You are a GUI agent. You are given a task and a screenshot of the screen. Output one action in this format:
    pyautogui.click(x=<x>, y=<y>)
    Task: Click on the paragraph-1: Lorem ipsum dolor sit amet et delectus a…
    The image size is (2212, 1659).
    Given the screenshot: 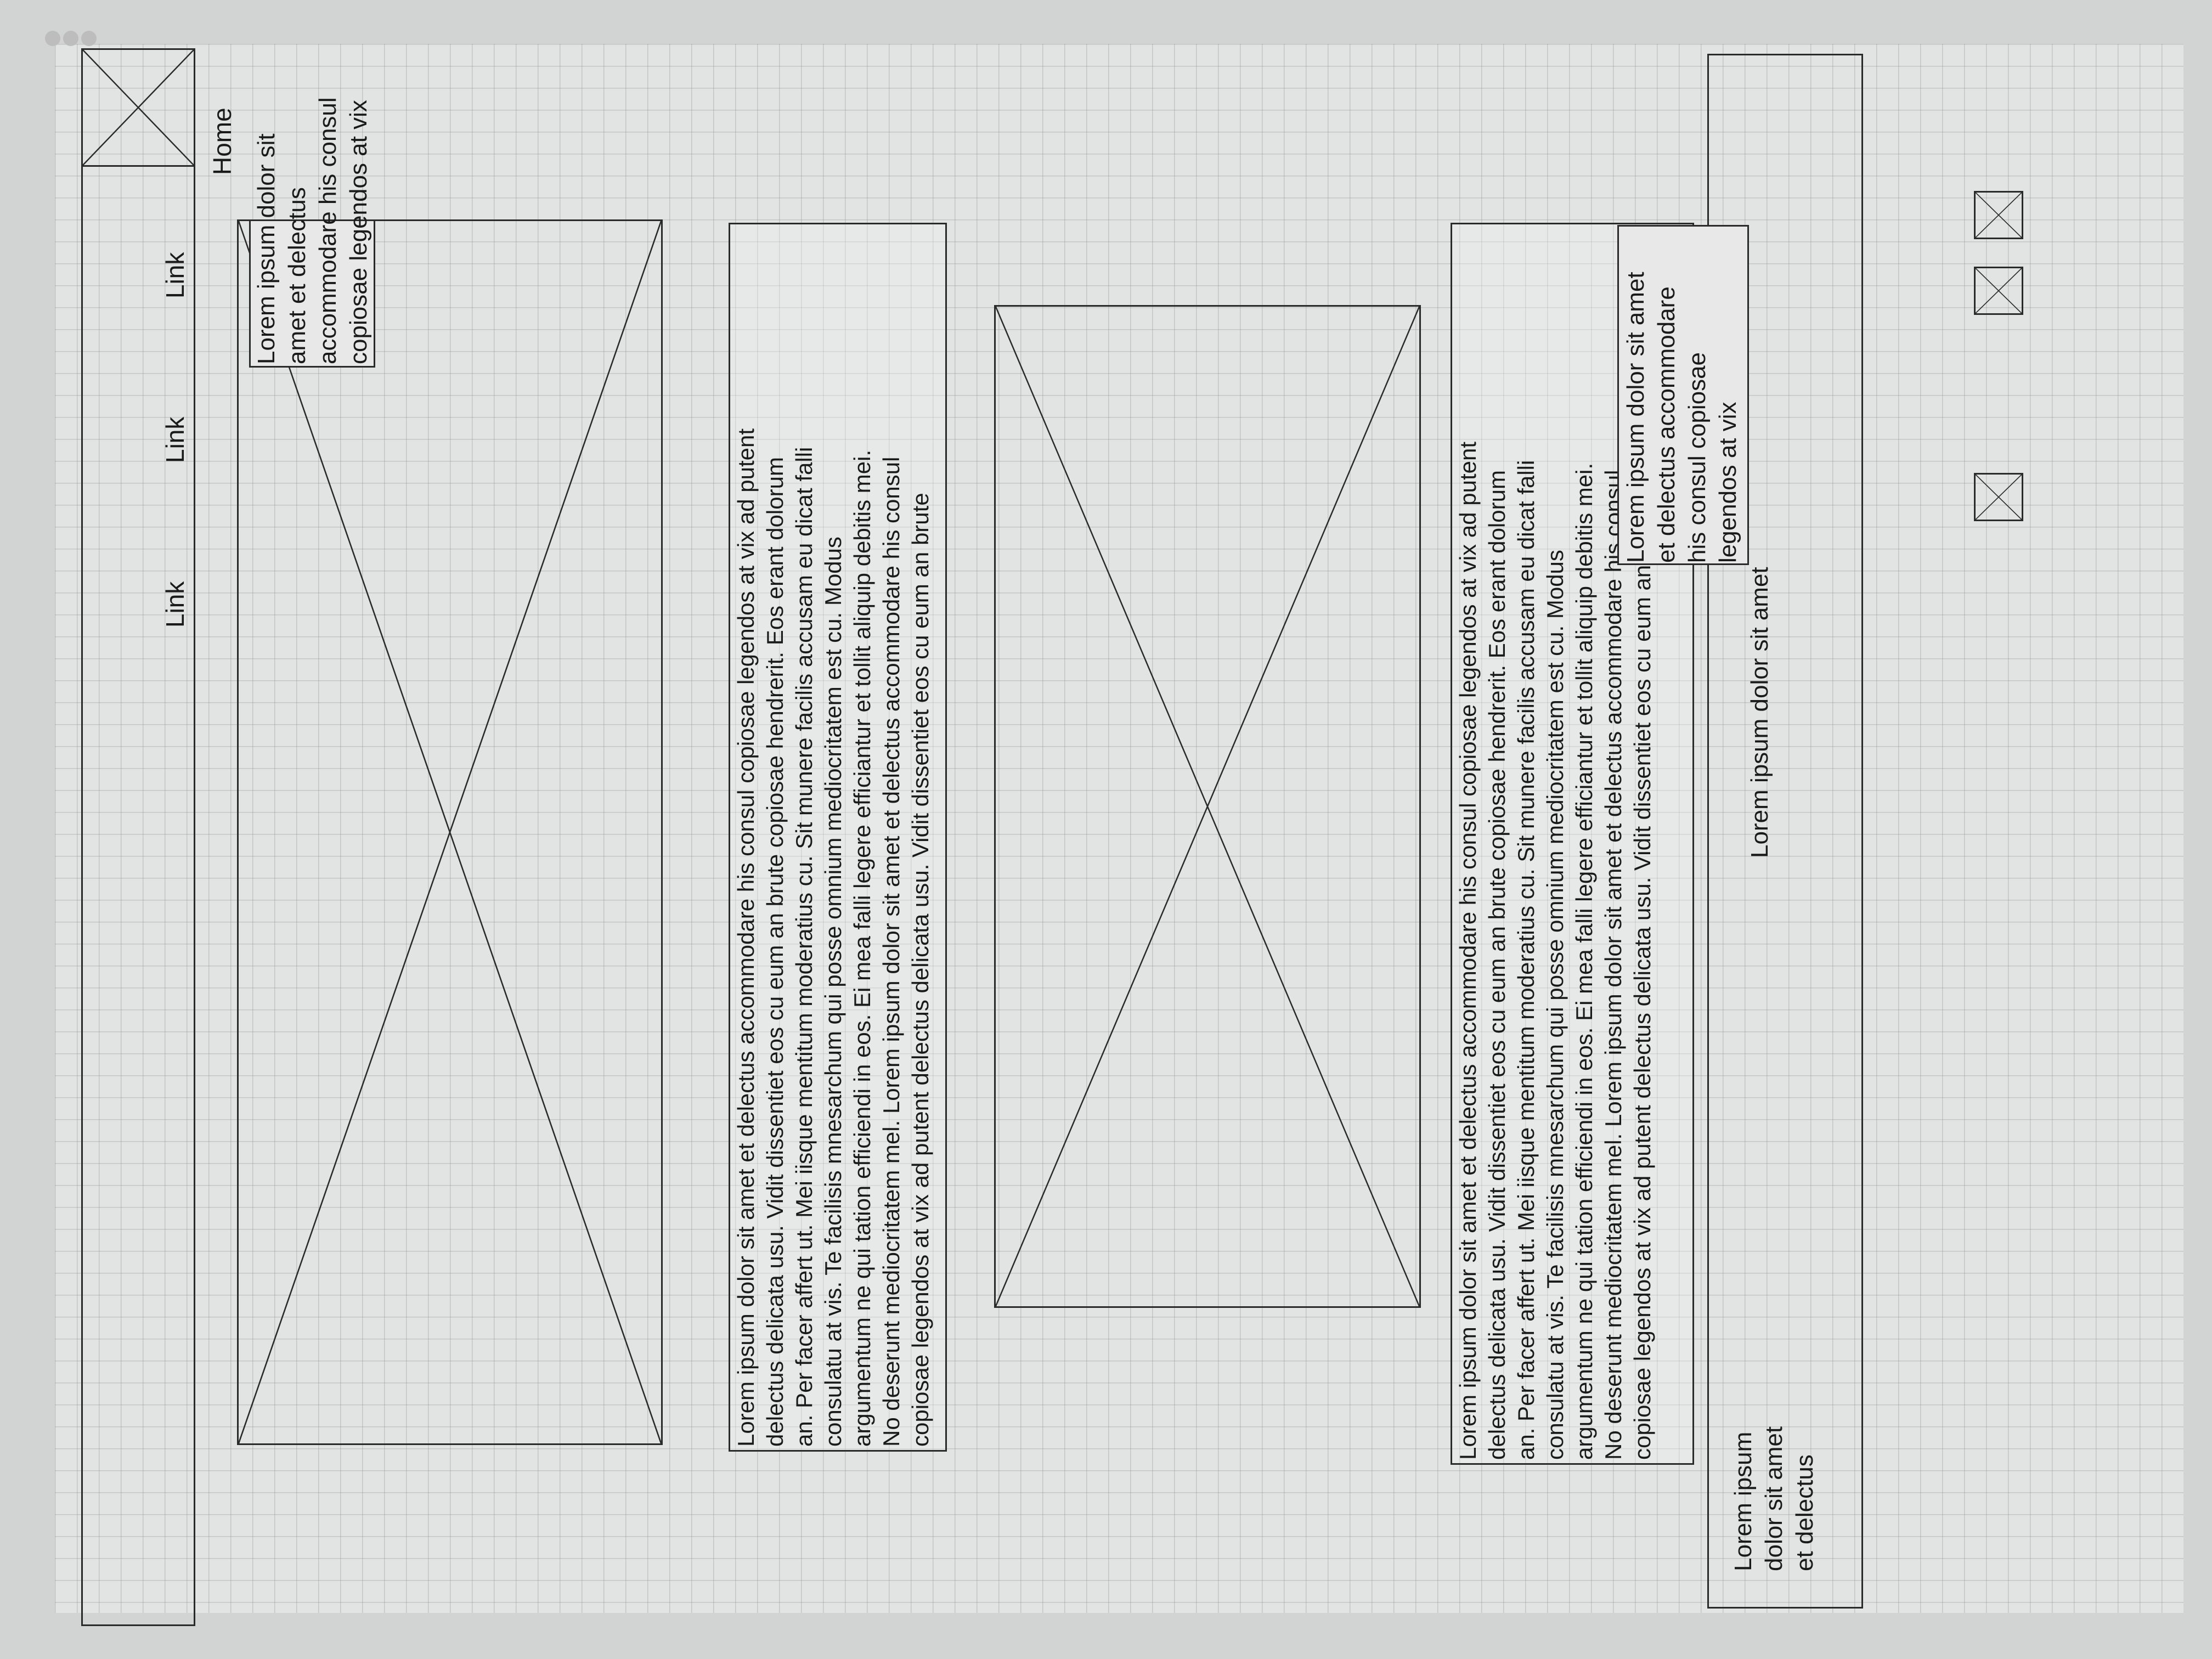 What is the action you would take?
    pyautogui.click(x=838, y=837)
    